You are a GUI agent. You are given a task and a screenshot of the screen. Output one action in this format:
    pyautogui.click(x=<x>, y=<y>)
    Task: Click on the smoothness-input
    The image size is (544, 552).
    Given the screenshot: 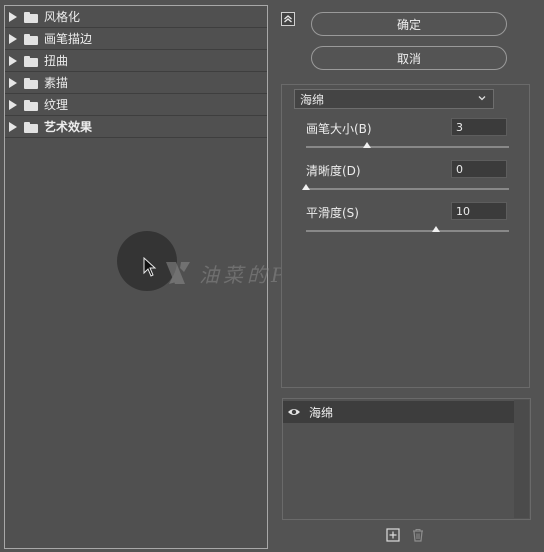 What is the action you would take?
    pyautogui.click(x=479, y=211)
    